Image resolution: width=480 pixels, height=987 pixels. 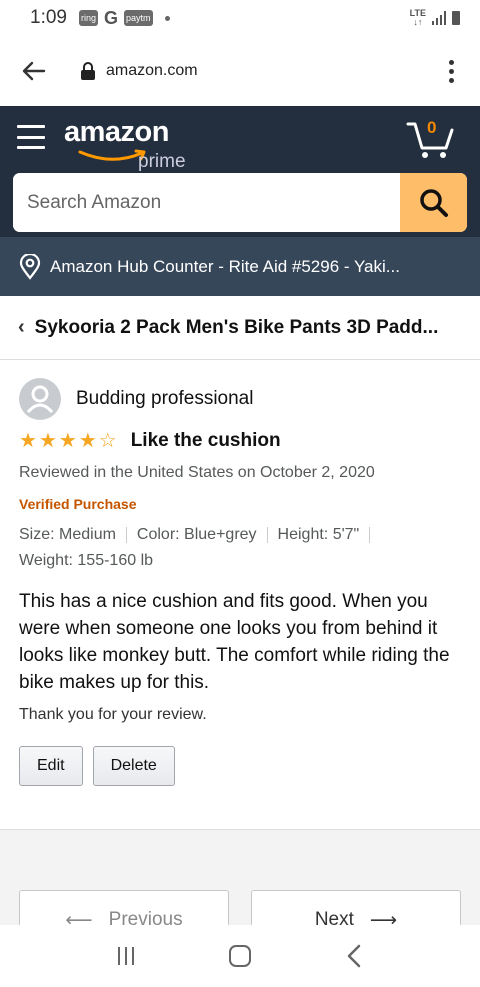 What do you see at coordinates (432, 127) in the screenshot?
I see `cart-count: 0` at bounding box center [432, 127].